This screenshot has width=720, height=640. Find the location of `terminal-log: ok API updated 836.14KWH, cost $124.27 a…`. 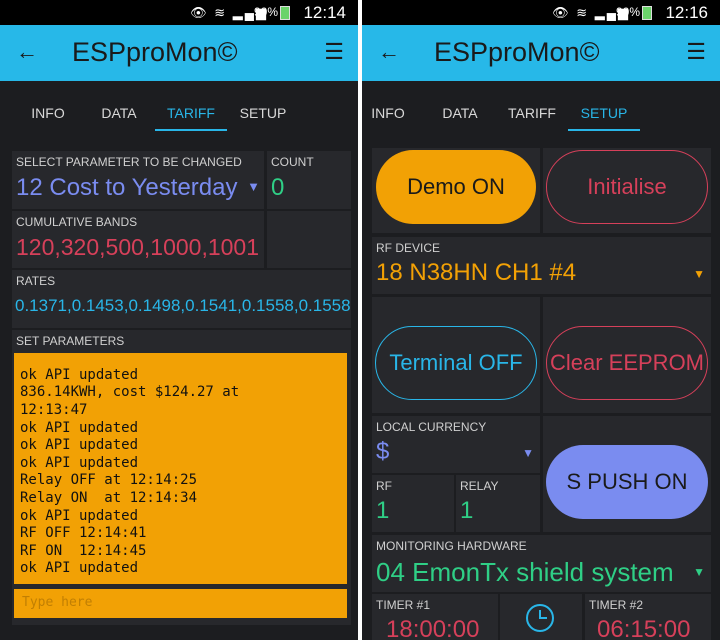

terminal-log: ok API updated 836.14KWH, cost $124.27 a… is located at coordinates (130, 471).